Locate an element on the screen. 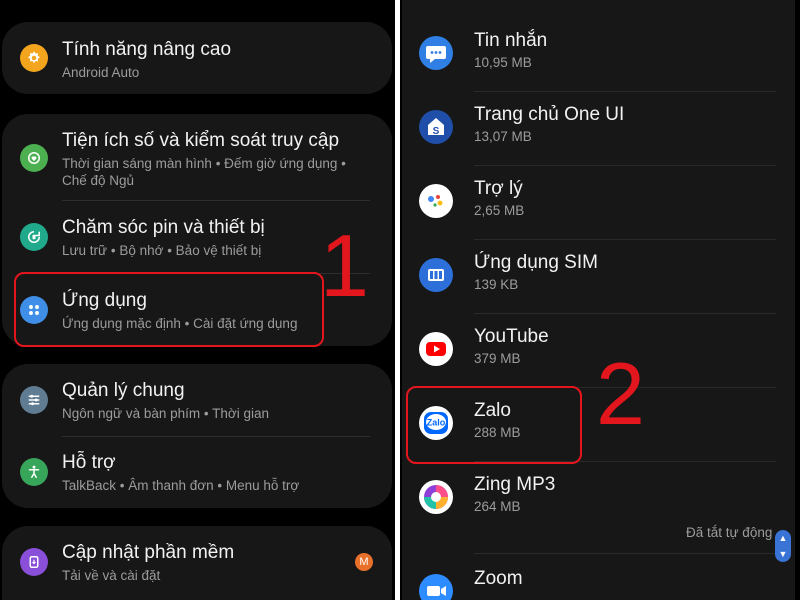 The height and width of the screenshot is (600, 800). digital-wellbeing-title: Tiện ích số và kiểm soát truy cập is located at coordinates (201, 140).